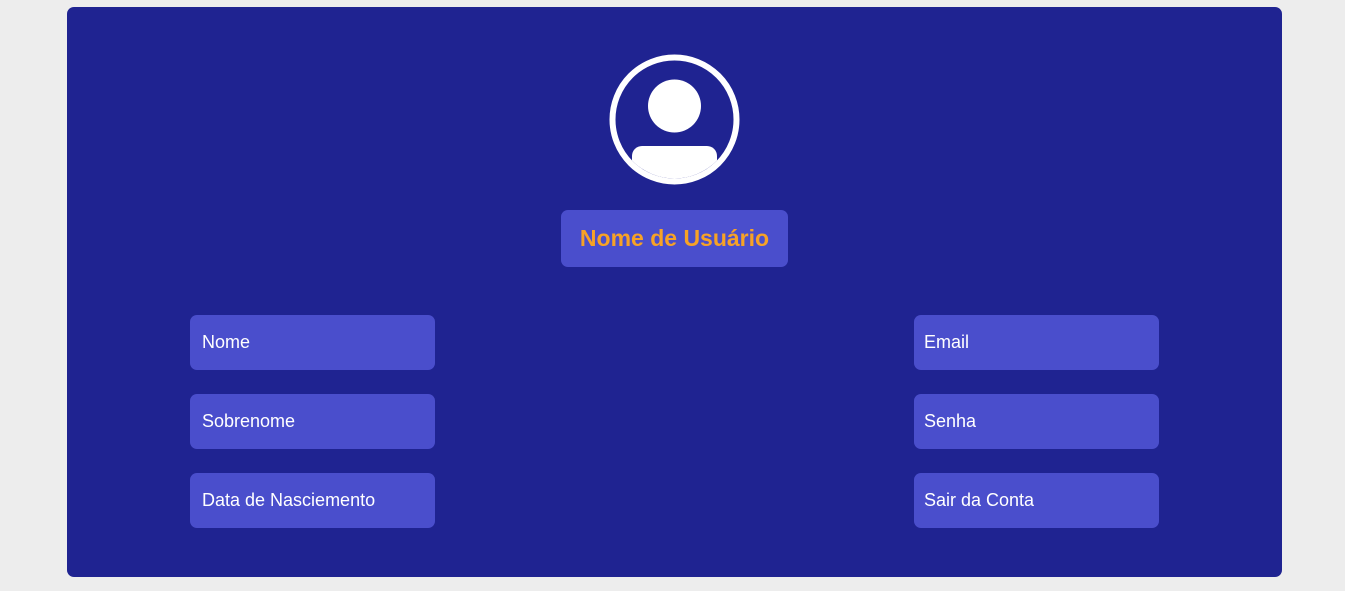 The width and height of the screenshot is (1345, 591). What do you see at coordinates (674, 238) in the screenshot?
I see `username-label: Nome de Usuário` at bounding box center [674, 238].